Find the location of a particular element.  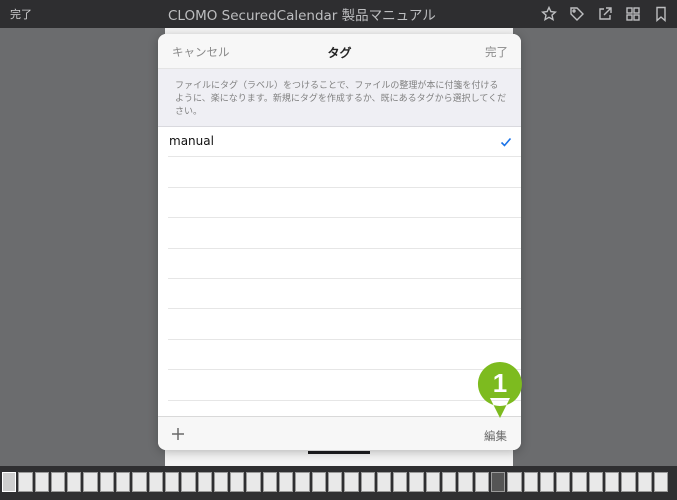

dialog-header: キャンセル タグ 完了 is located at coordinates (339, 51).